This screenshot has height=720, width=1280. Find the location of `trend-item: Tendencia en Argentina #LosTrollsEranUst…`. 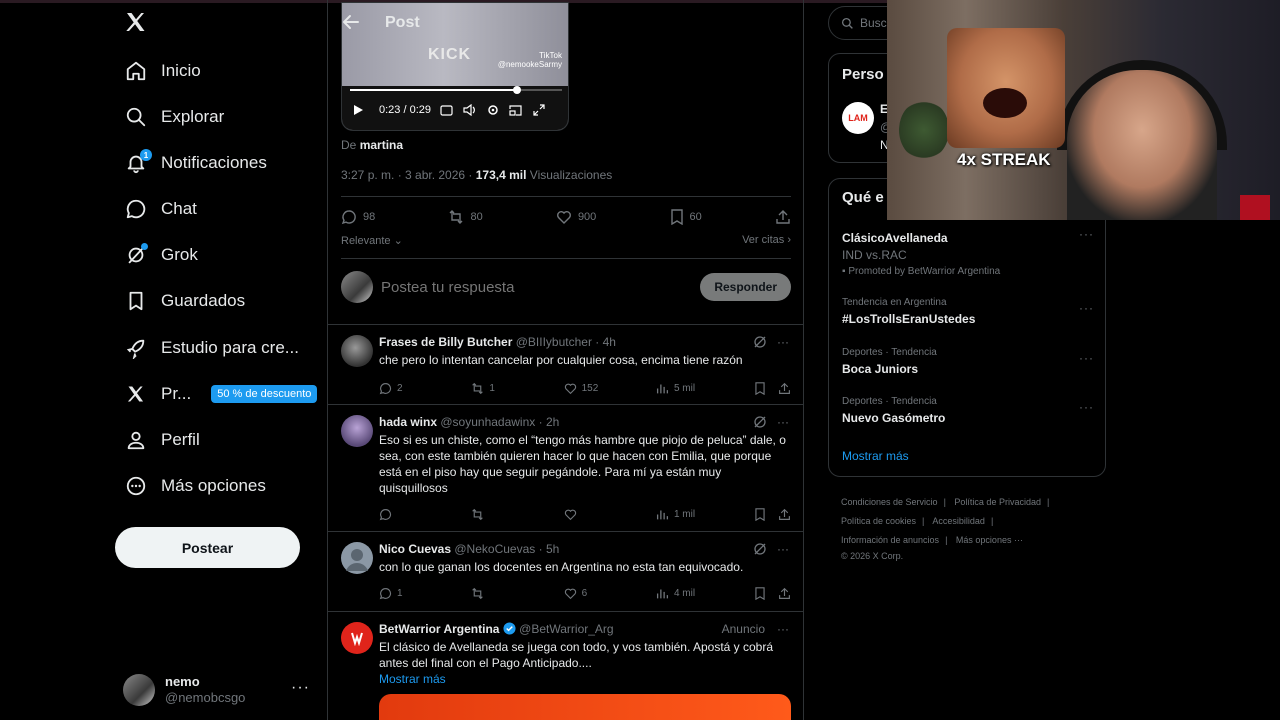

trend-item: Tendencia en Argentina #LosTrollsEranUst… is located at coordinates (968, 311).